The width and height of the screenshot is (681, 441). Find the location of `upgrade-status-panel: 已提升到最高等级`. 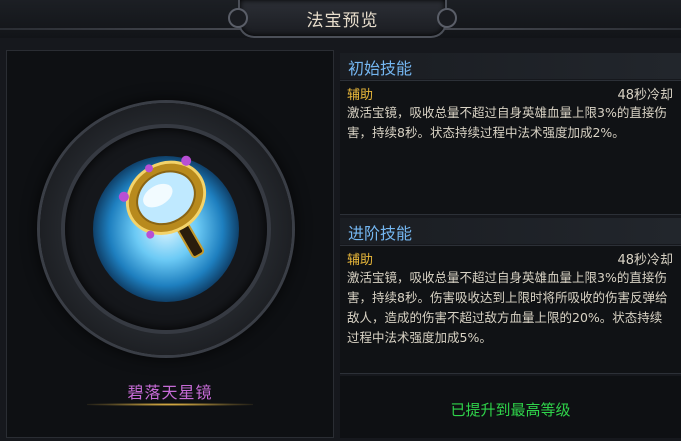

upgrade-status-panel: 已提升到最高等级 is located at coordinates (510, 407).